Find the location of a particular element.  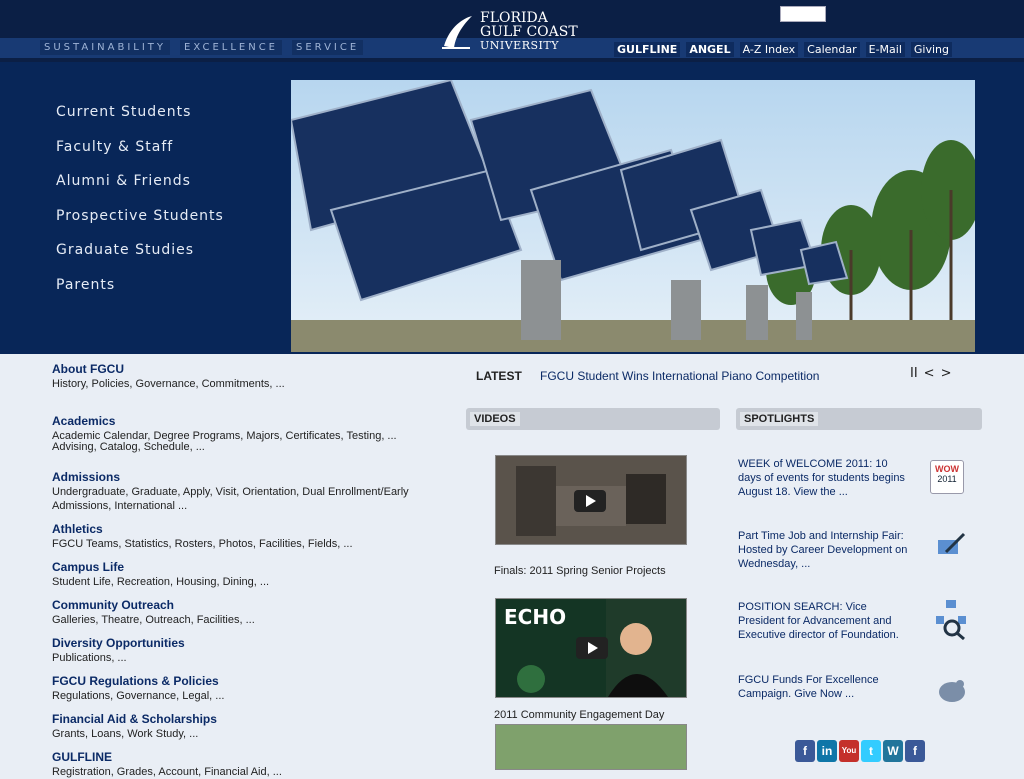

fgcu-emblem-icon is located at coordinates (457, 32).